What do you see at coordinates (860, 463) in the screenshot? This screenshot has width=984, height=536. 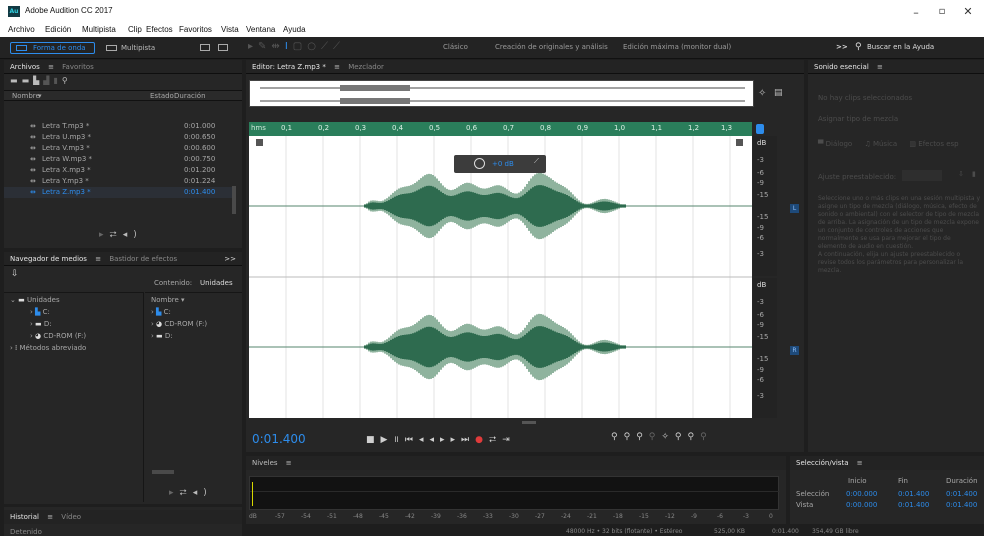 I see `selection-menu-icon: ≡` at bounding box center [860, 463].